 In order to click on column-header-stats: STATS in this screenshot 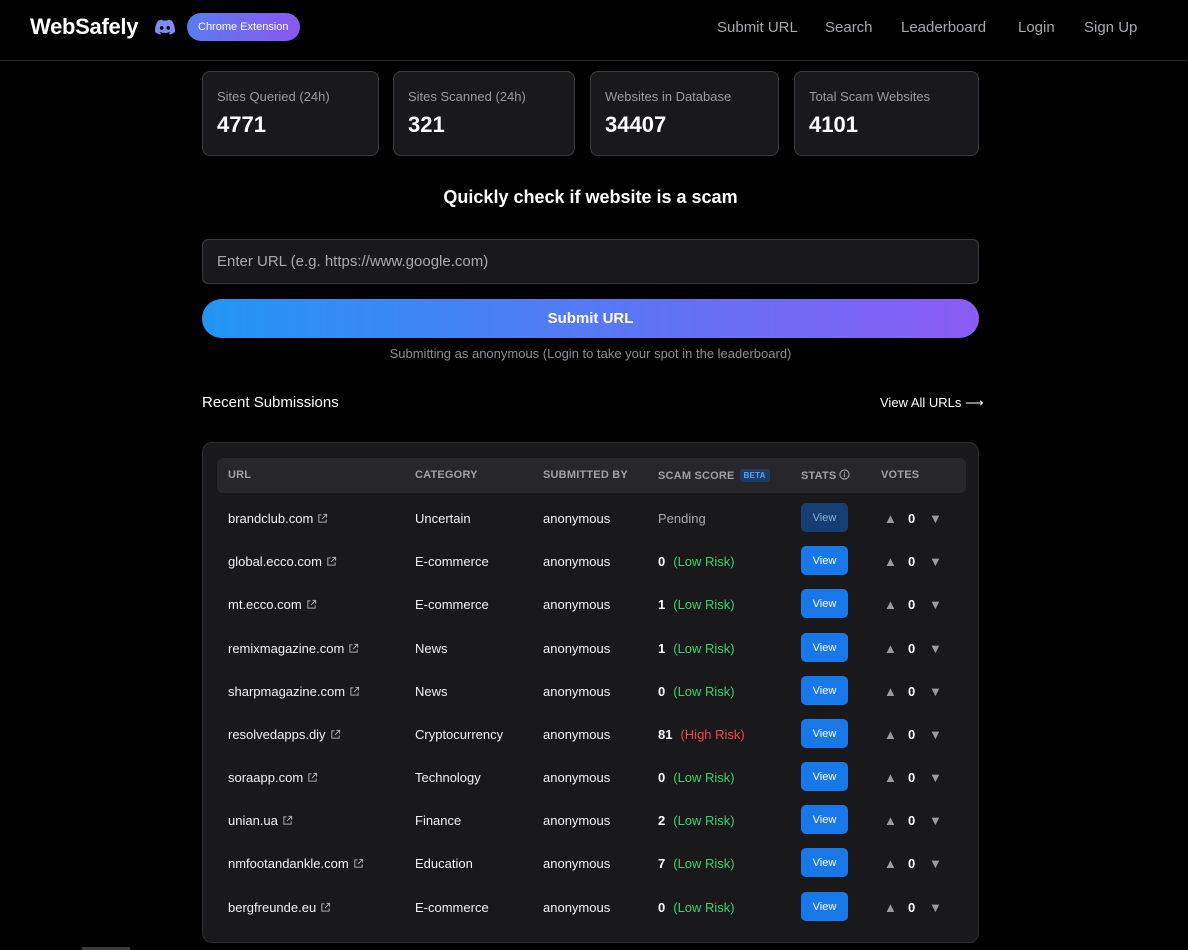, I will do `click(826, 475)`.